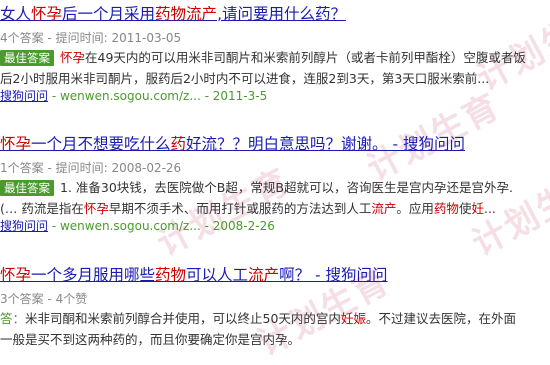  Describe the element at coordinates (16, 14) in the screenshot. I see `text-segment: 女人` at that location.